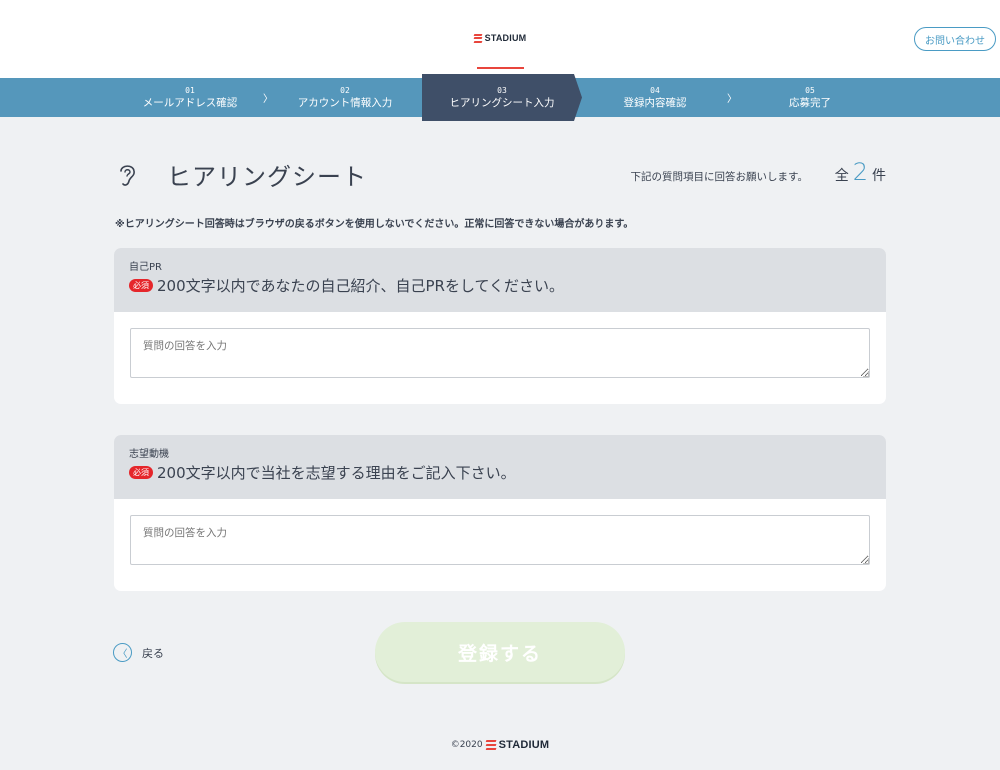 The image size is (1000, 770). What do you see at coordinates (719, 177) in the screenshot?
I see `instruction-text: 下記の質問項目に回答お願いします。` at bounding box center [719, 177].